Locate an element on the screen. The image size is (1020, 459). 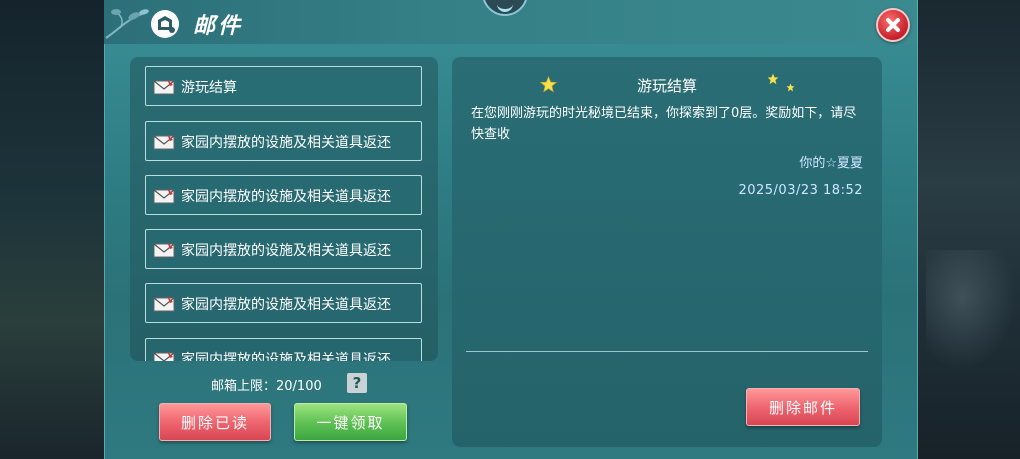
mail-sender: 你的☆夏夏 is located at coordinates (831, 163).